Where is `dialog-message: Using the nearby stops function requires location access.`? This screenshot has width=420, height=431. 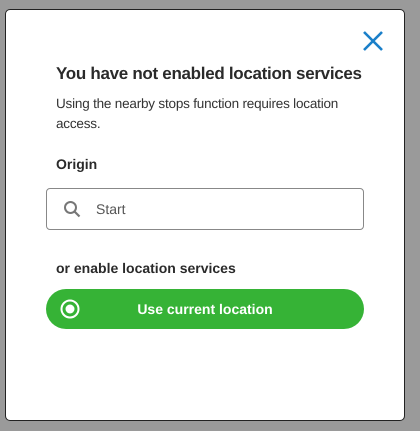
dialog-message: Using the nearby stops function requires location access. is located at coordinates (198, 114).